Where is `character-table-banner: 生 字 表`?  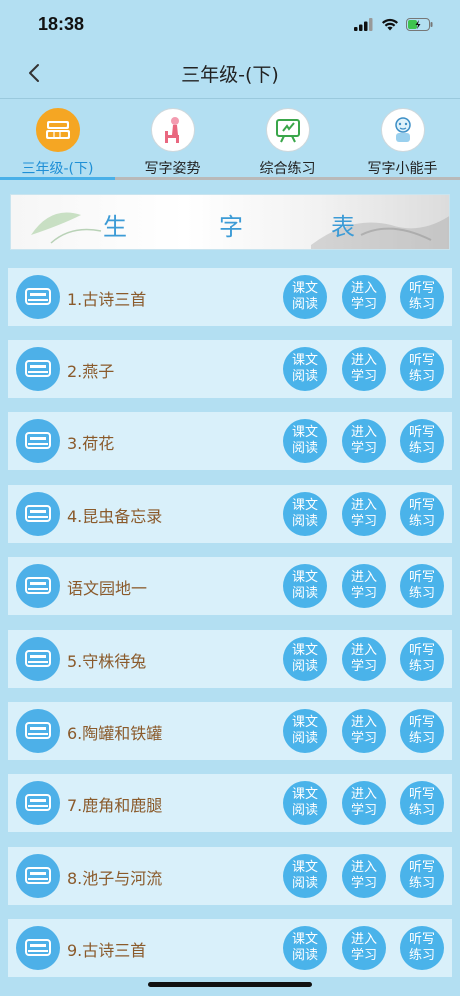
character-table-banner: 生 字 表 is located at coordinates (230, 222).